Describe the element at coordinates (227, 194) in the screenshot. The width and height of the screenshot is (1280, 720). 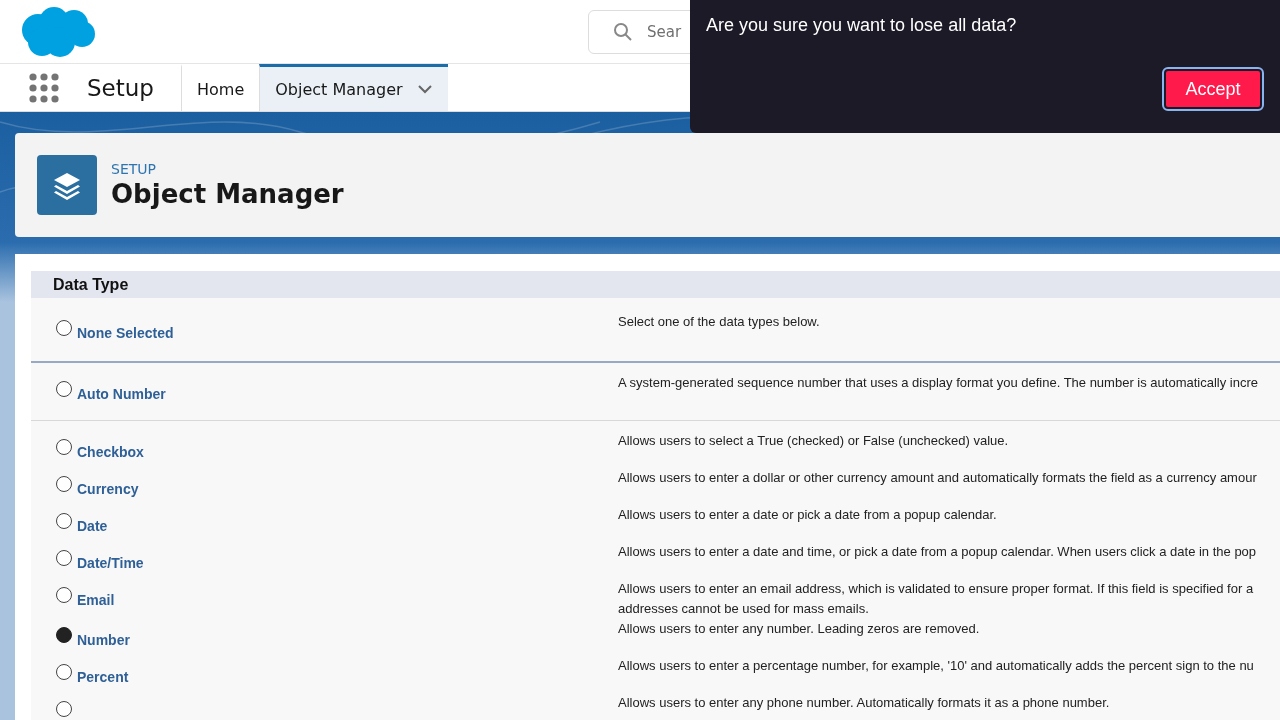
I see `page-title: Object Manager` at that location.